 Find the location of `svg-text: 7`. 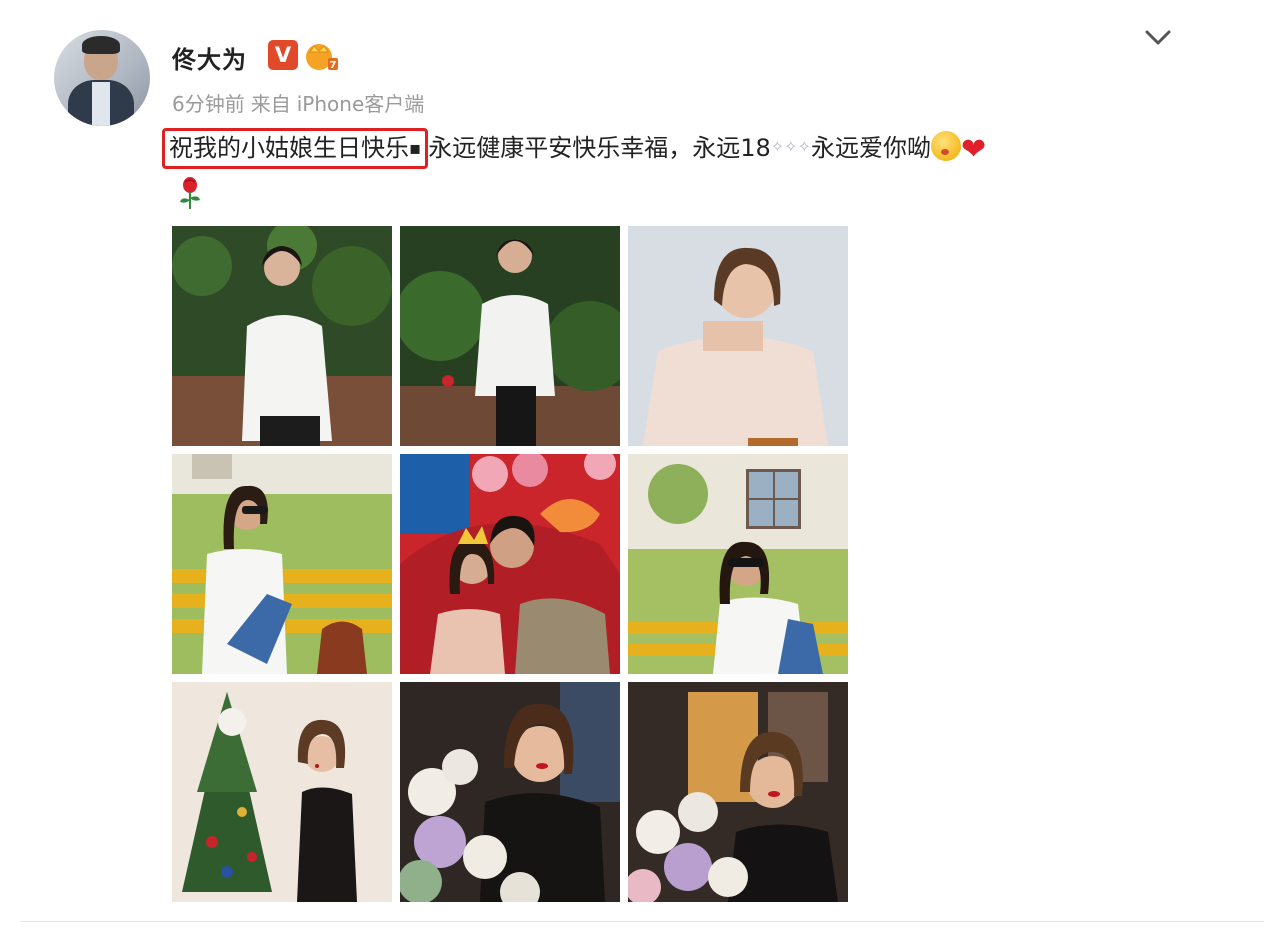

svg-text: 7 is located at coordinates (333, 65).